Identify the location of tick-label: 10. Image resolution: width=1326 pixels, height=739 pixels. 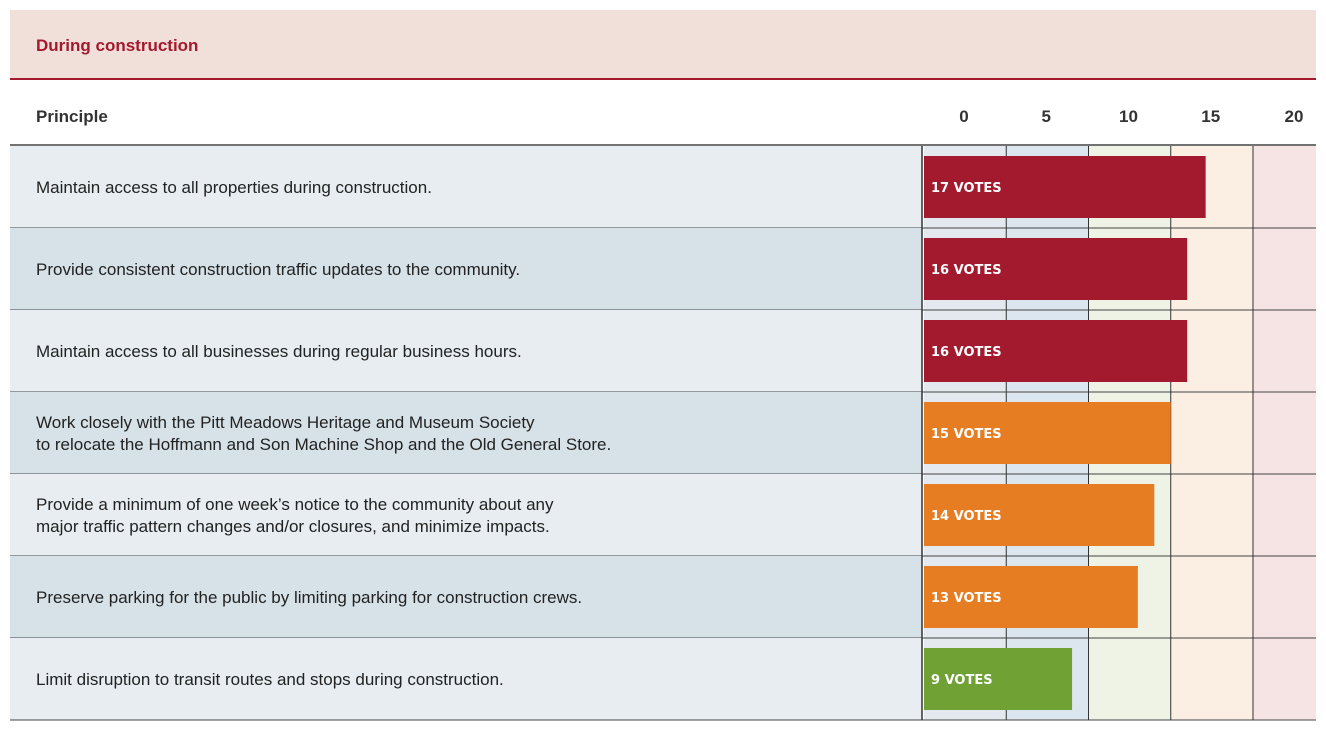
(1128, 116).